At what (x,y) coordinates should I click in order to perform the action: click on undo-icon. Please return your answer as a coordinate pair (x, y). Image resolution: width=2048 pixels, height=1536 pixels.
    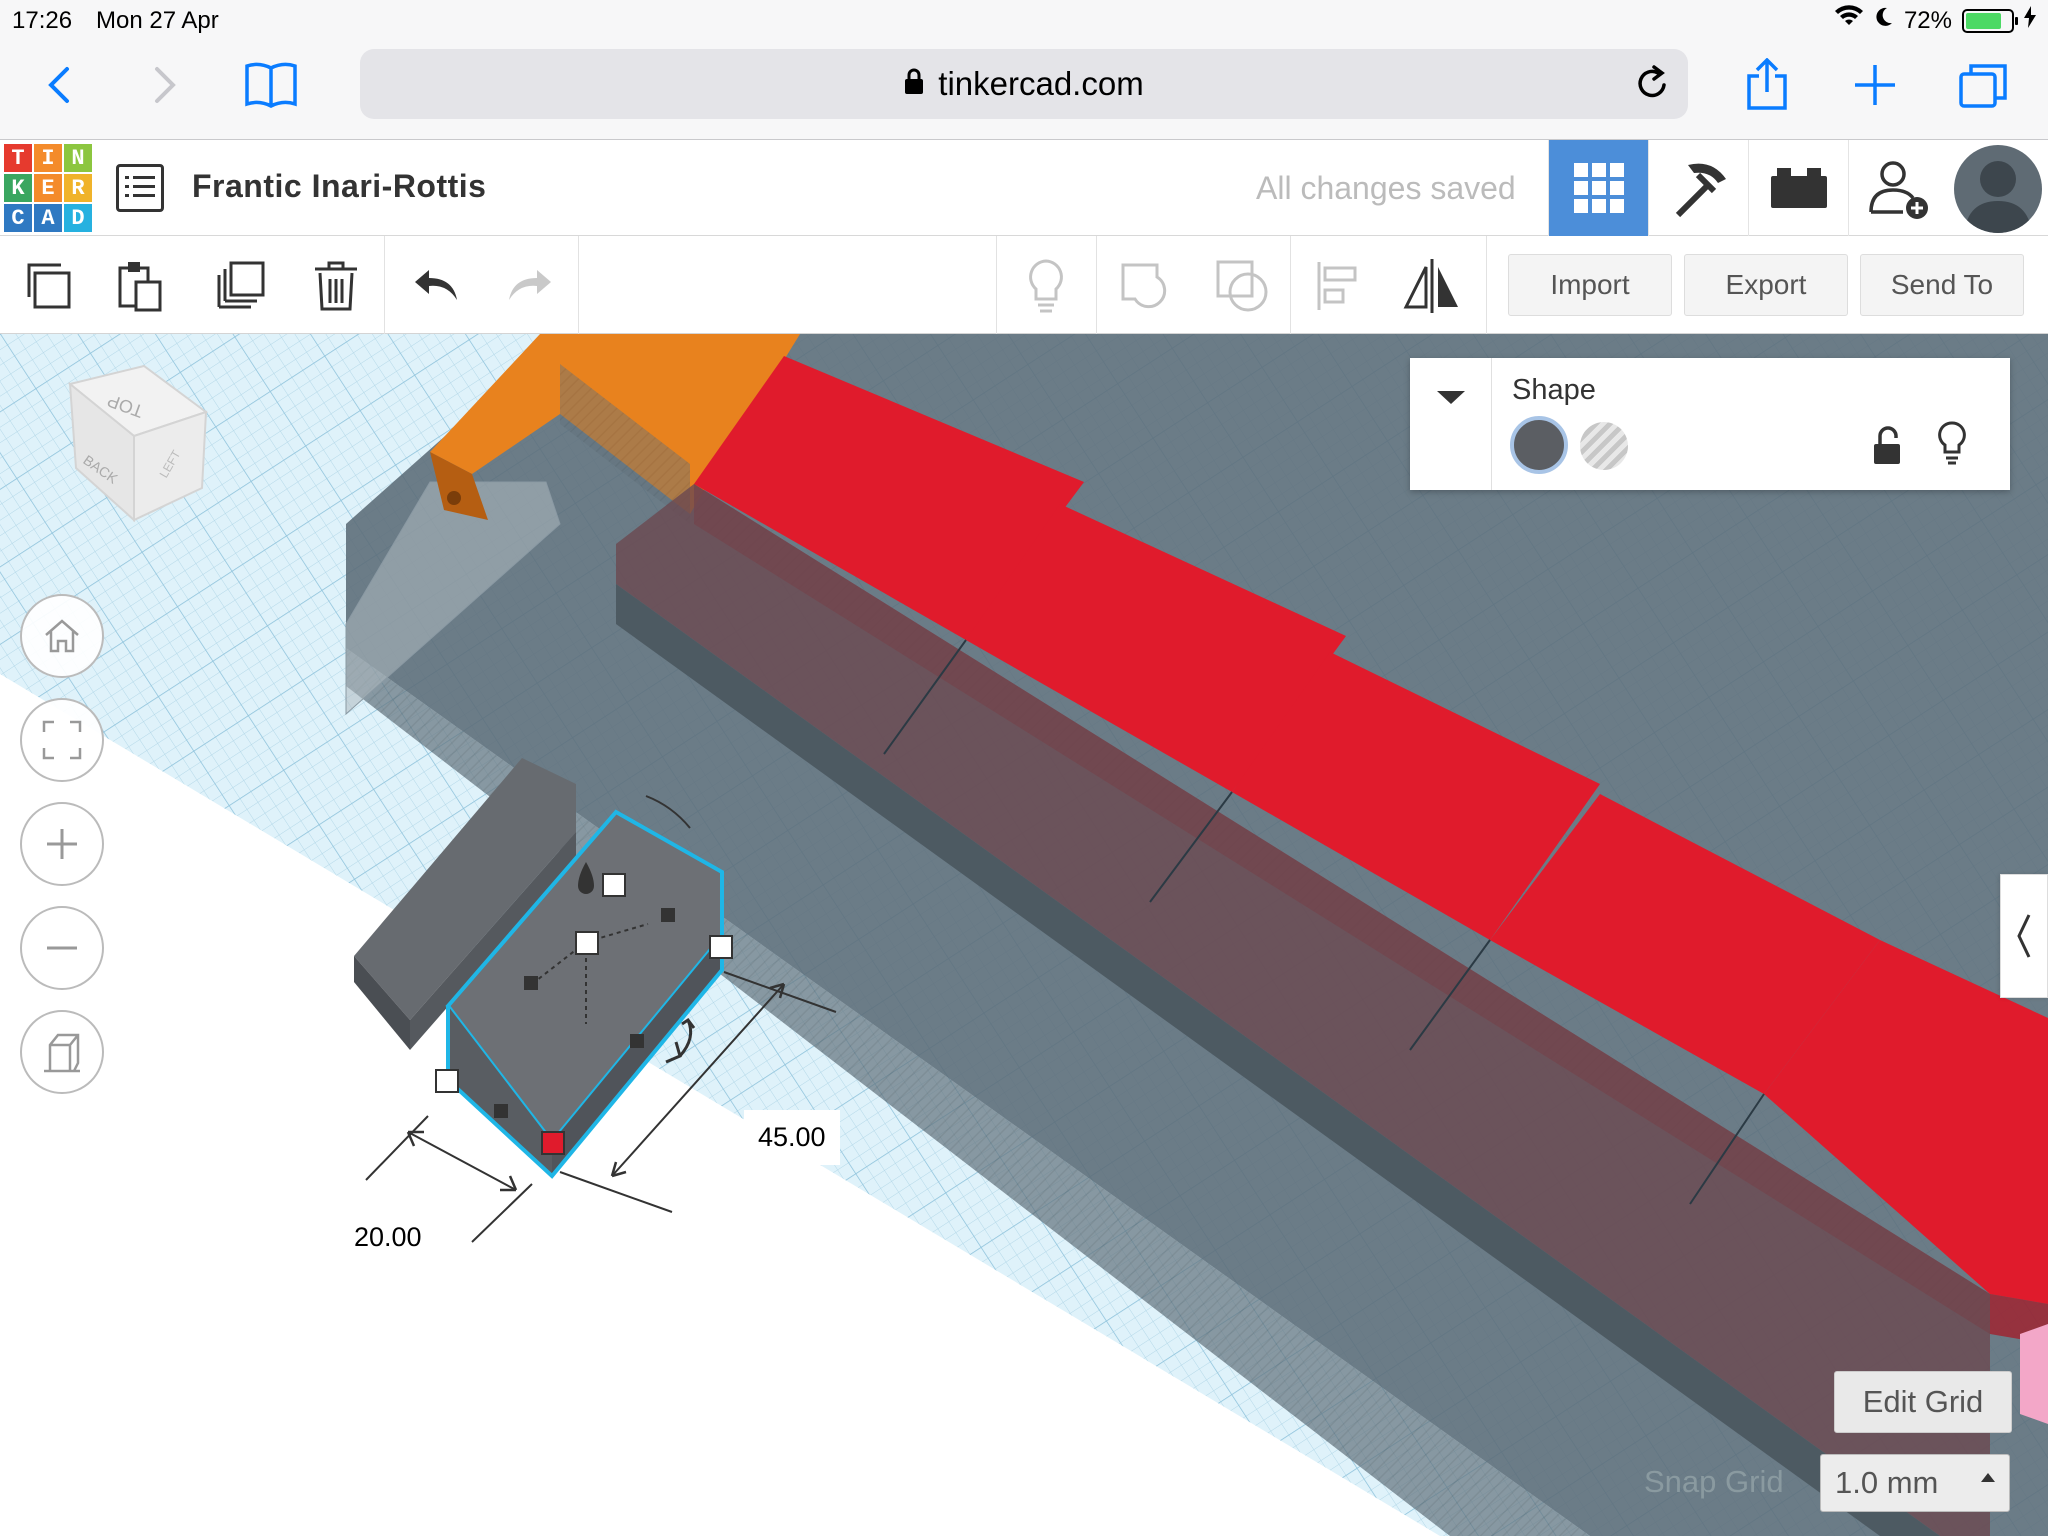
    Looking at the image, I should click on (436, 285).